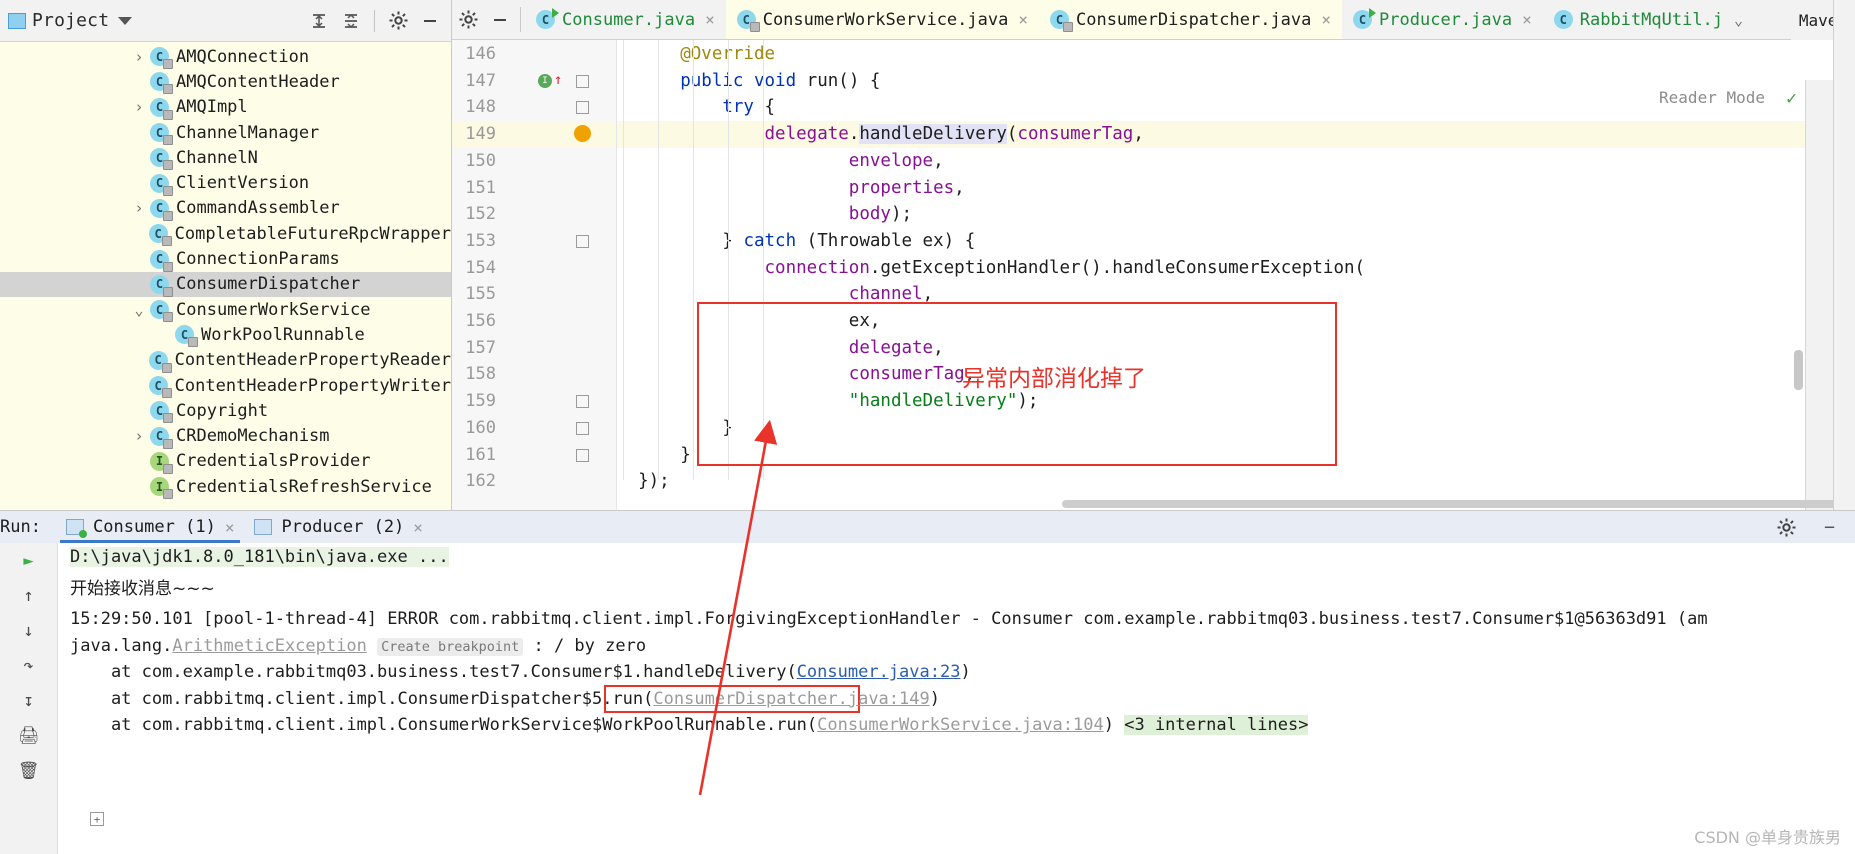 The height and width of the screenshot is (854, 1855). What do you see at coordinates (696, 107) in the screenshot?
I see `code-line: try {` at bounding box center [696, 107].